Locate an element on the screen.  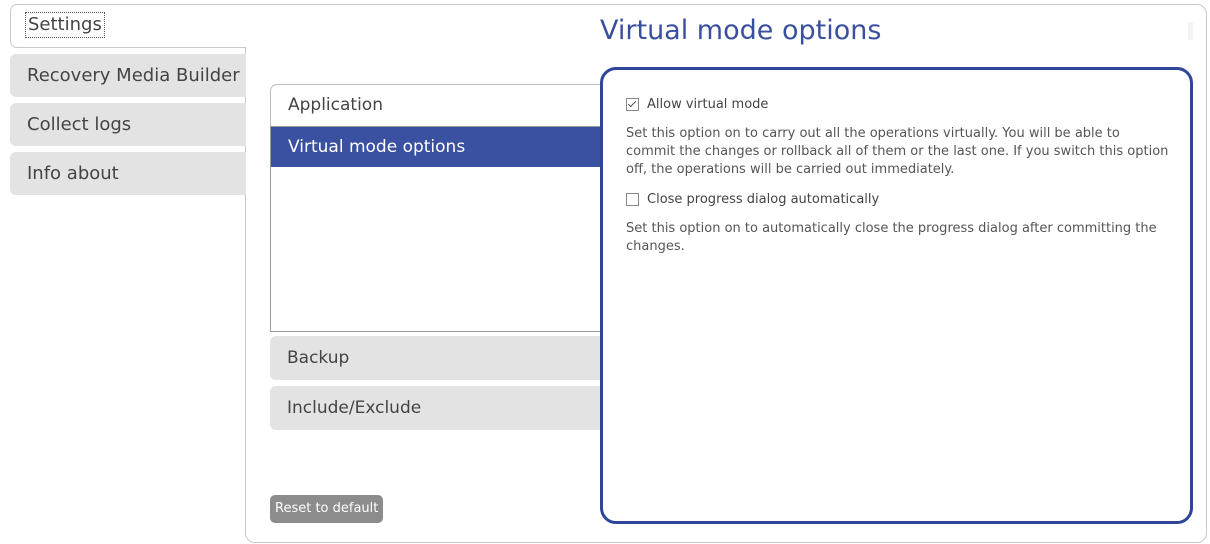
tab-recovery-media-builder-label: Recovery Media Builder is located at coordinates (133, 75).